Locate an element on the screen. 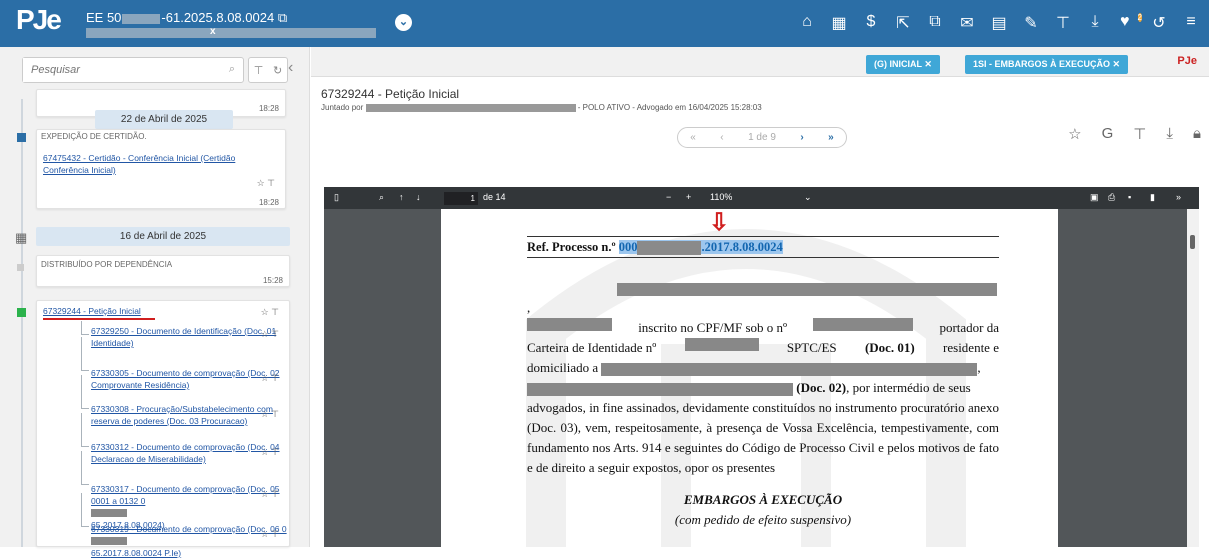  collapse-panel-icon: ‹ is located at coordinates (290, 68).